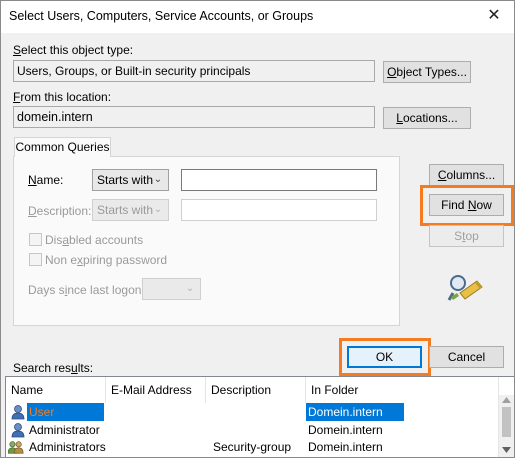  Describe the element at coordinates (16, 447) in the screenshot. I see `group-icon` at that location.